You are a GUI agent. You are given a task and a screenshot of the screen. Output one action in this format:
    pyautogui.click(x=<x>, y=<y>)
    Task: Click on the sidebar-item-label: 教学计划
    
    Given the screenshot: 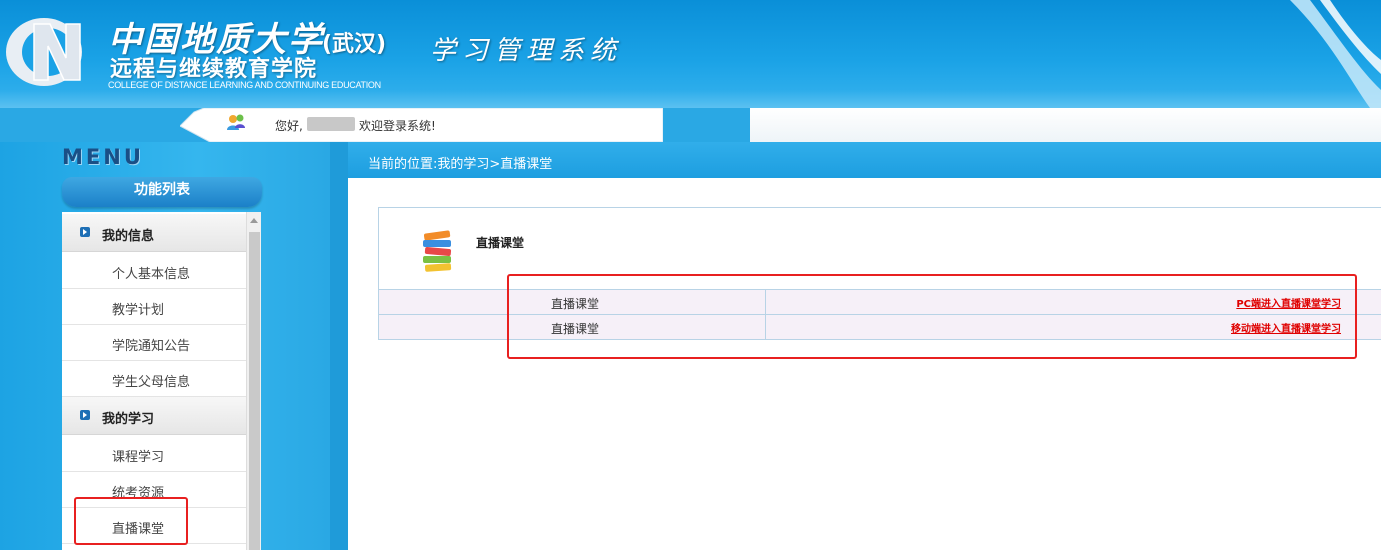 What is the action you would take?
    pyautogui.click(x=138, y=310)
    